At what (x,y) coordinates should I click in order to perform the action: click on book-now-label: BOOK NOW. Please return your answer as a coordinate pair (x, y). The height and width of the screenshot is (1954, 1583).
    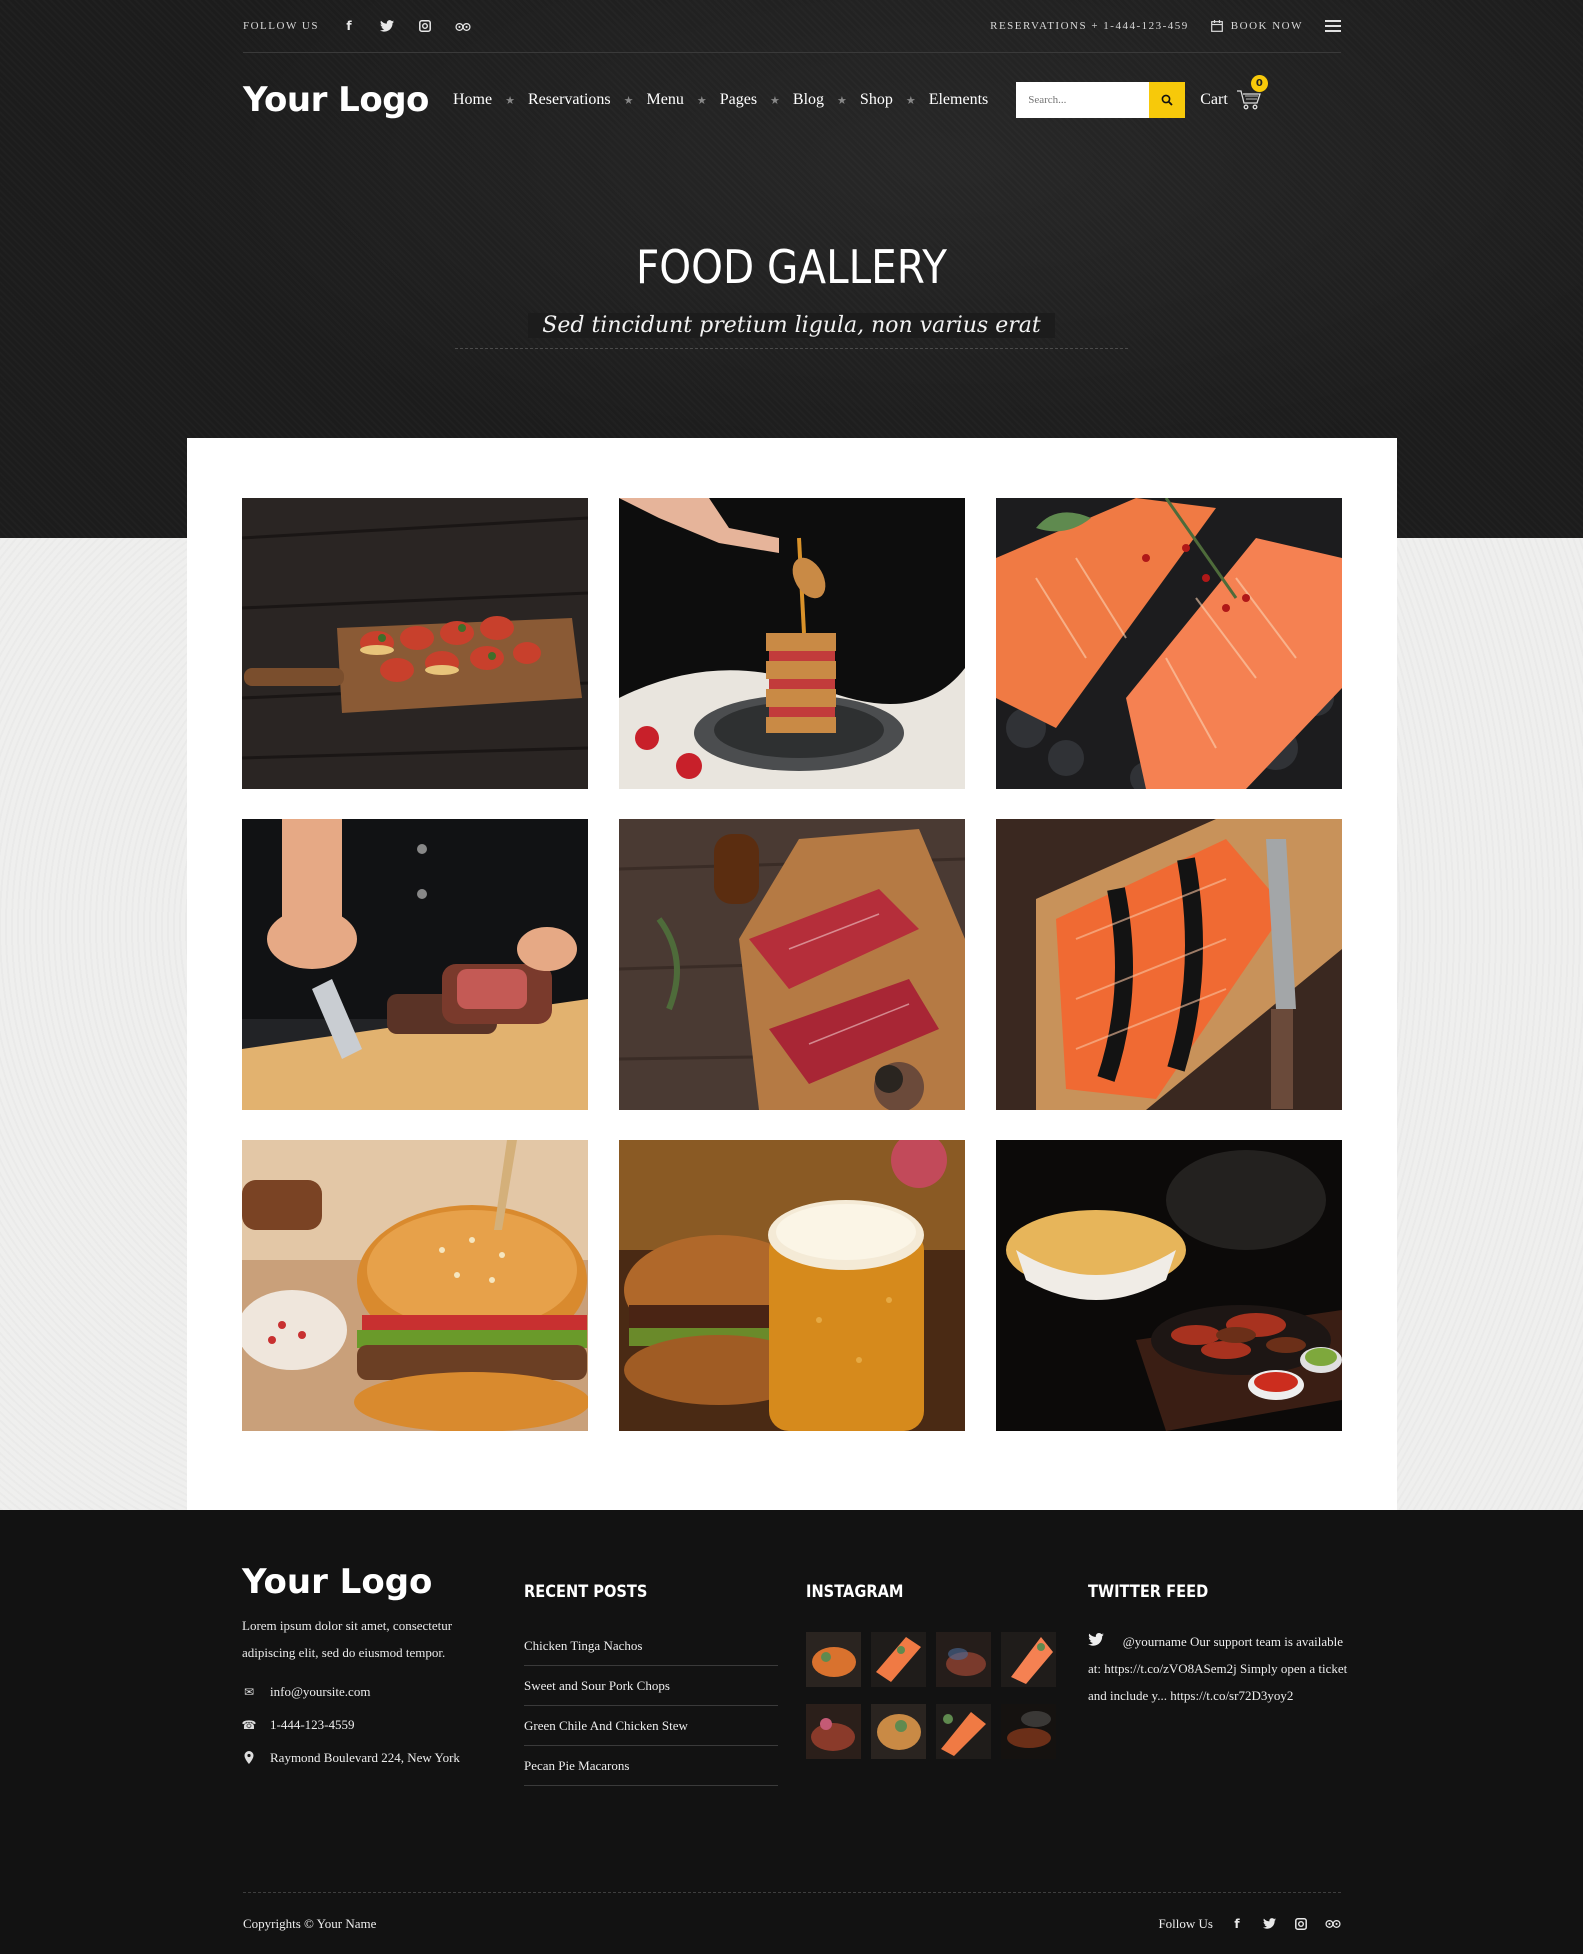
    Looking at the image, I should click on (1266, 26).